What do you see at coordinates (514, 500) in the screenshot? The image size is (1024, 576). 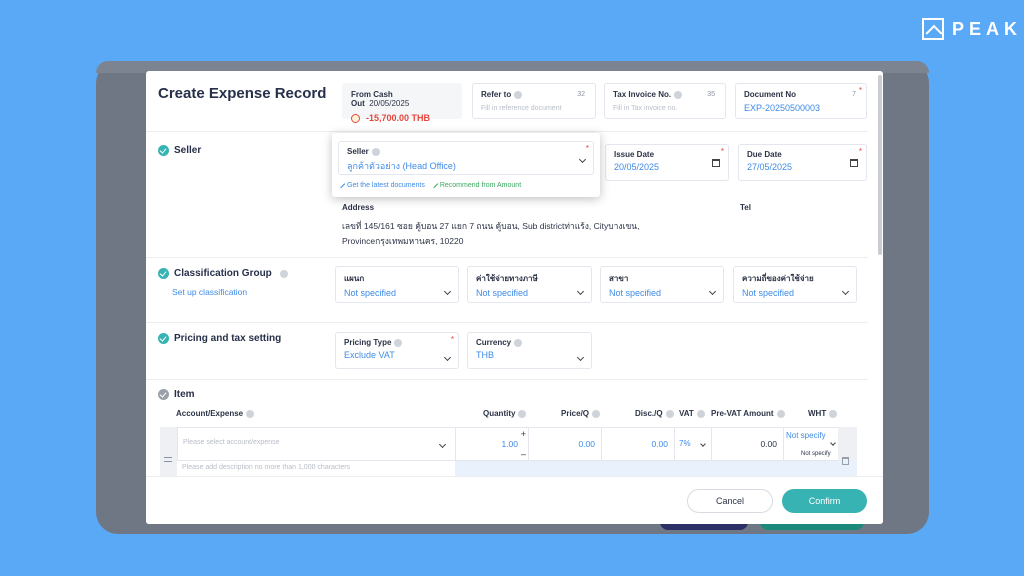 I see `modal-footer: Cancel Confirm` at bounding box center [514, 500].